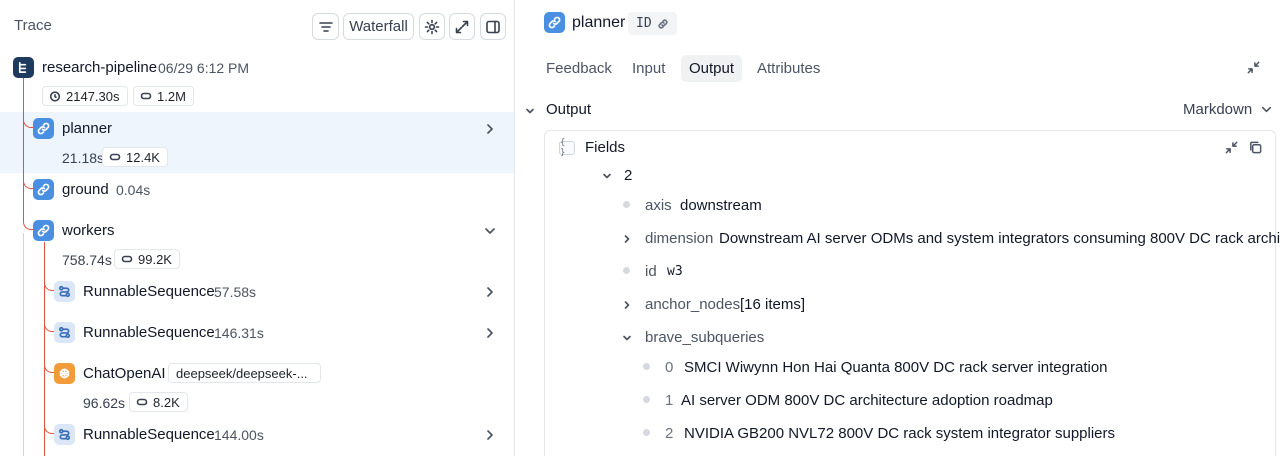 This screenshot has width=1280, height=456. I want to click on tree-icon, so click(23, 67).